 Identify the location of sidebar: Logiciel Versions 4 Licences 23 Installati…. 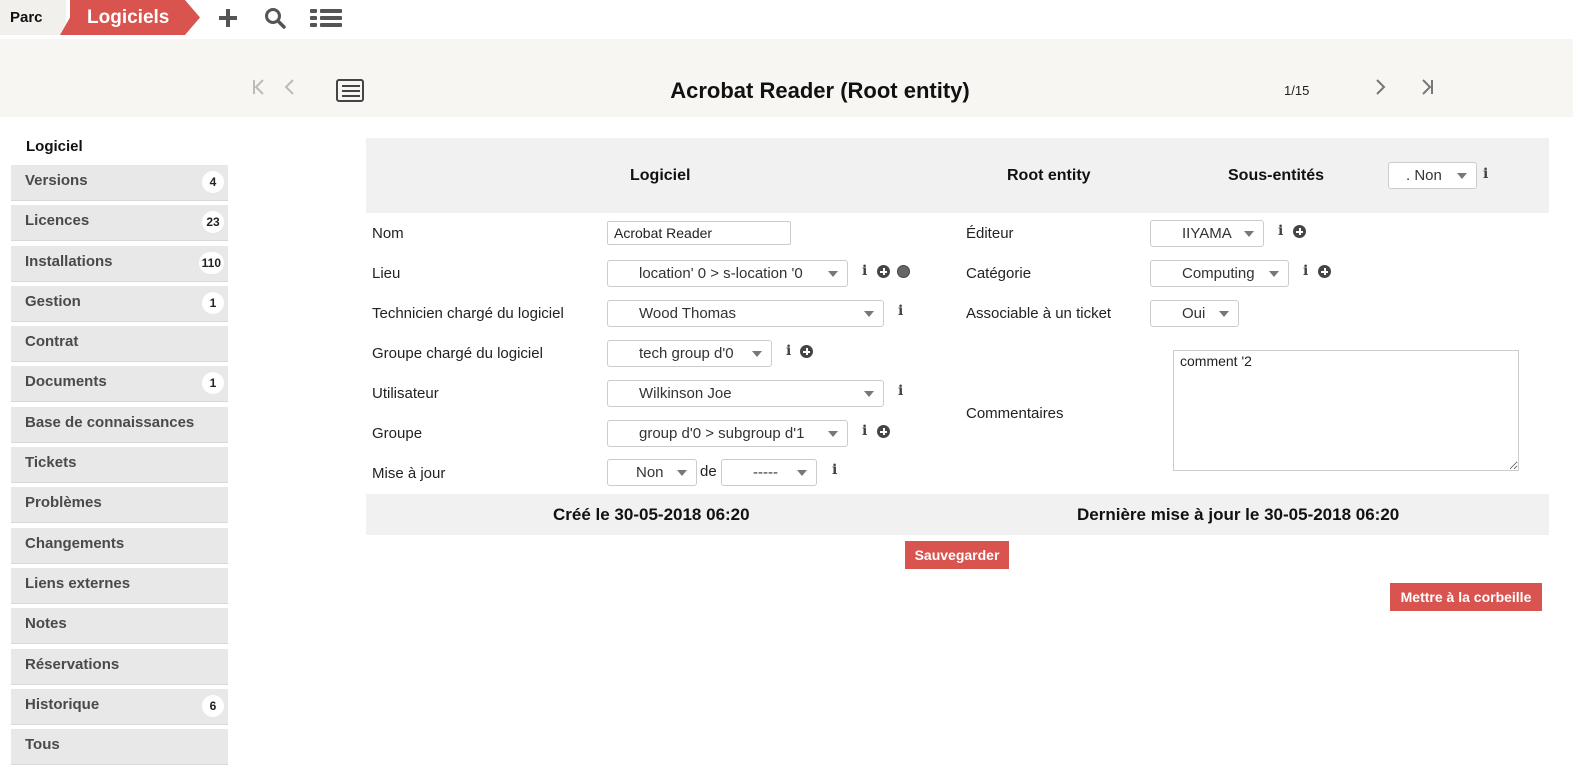
(119, 450).